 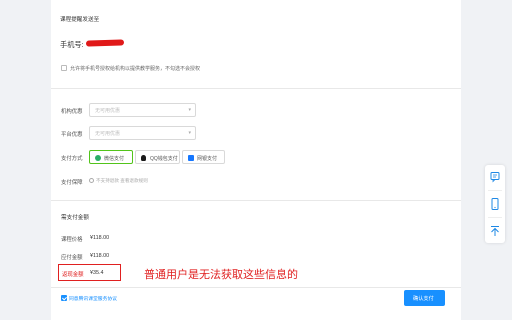 I want to click on qq-icon, so click(x=143, y=157).